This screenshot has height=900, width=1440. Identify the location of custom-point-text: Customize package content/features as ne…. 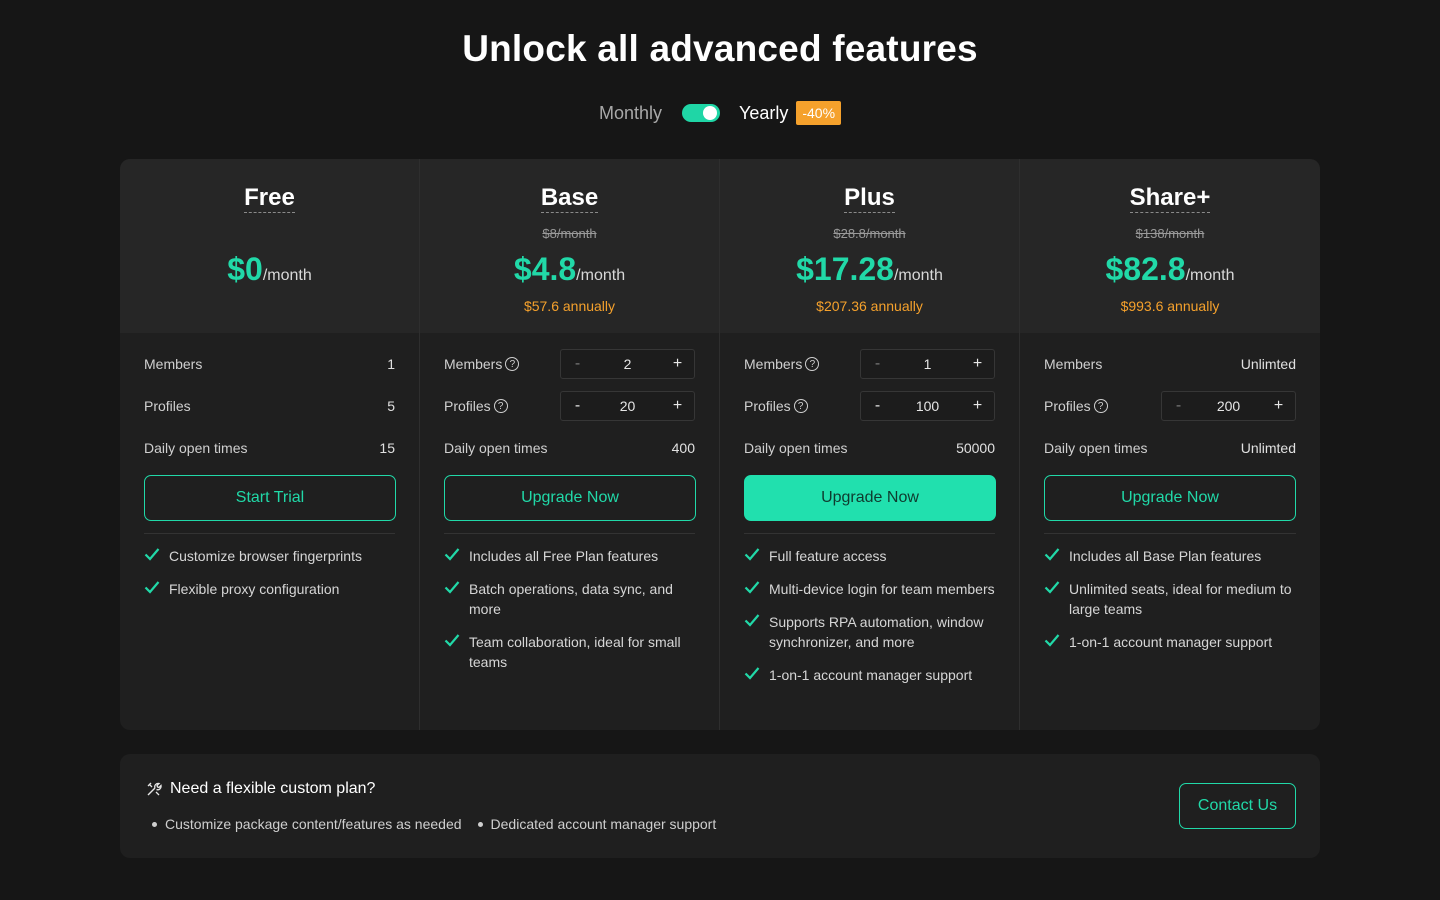
(313, 824).